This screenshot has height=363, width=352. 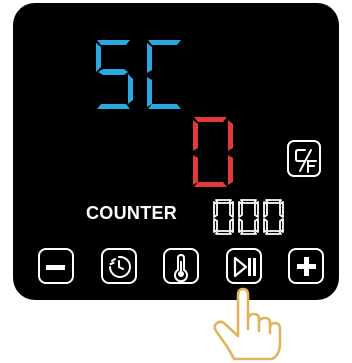 I want to click on temperature-button, so click(x=181, y=266).